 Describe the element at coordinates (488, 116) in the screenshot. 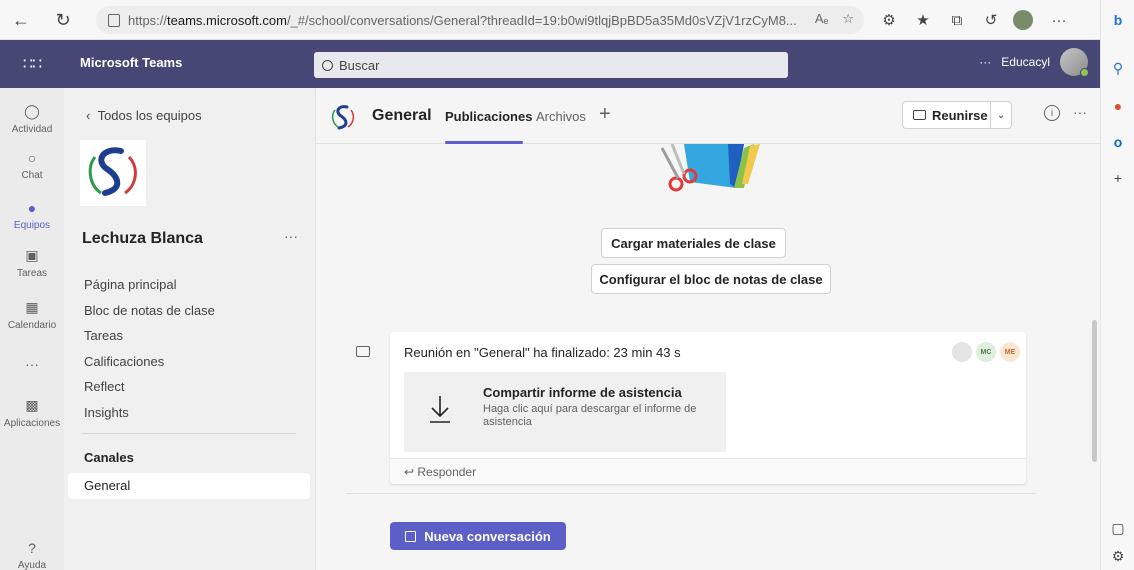

I see `tab-posts: Publicaciones` at that location.